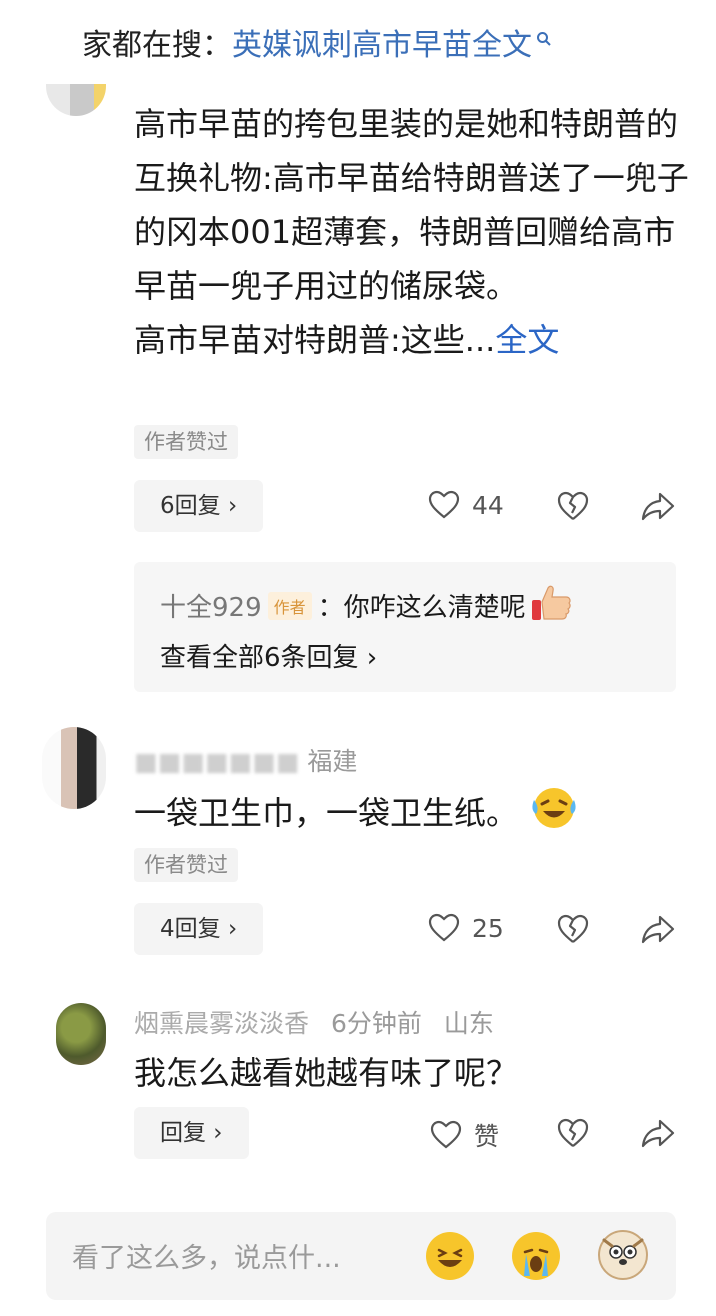 Image resolution: width=716 pixels, height=1316 pixels. I want to click on search-hint-keyword: 英媒讽刺高市早苗全文, so click(382, 45).